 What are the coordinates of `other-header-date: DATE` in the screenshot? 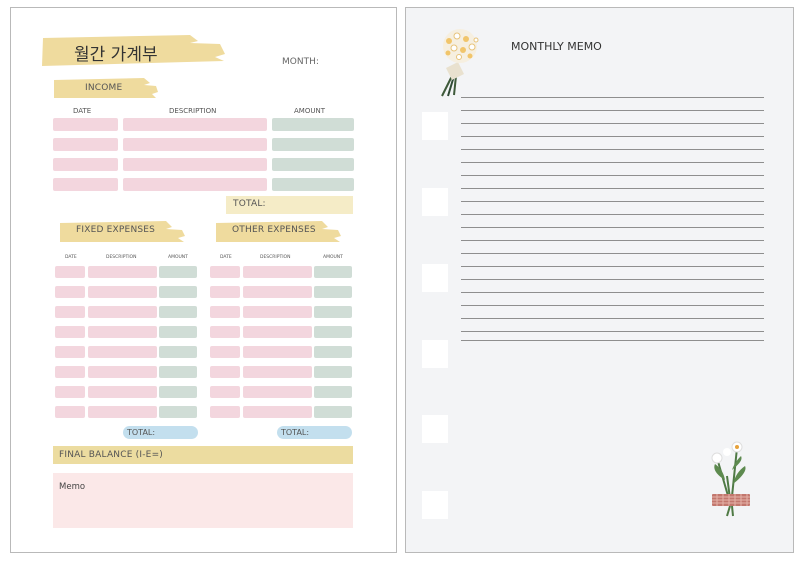 It's located at (226, 257).